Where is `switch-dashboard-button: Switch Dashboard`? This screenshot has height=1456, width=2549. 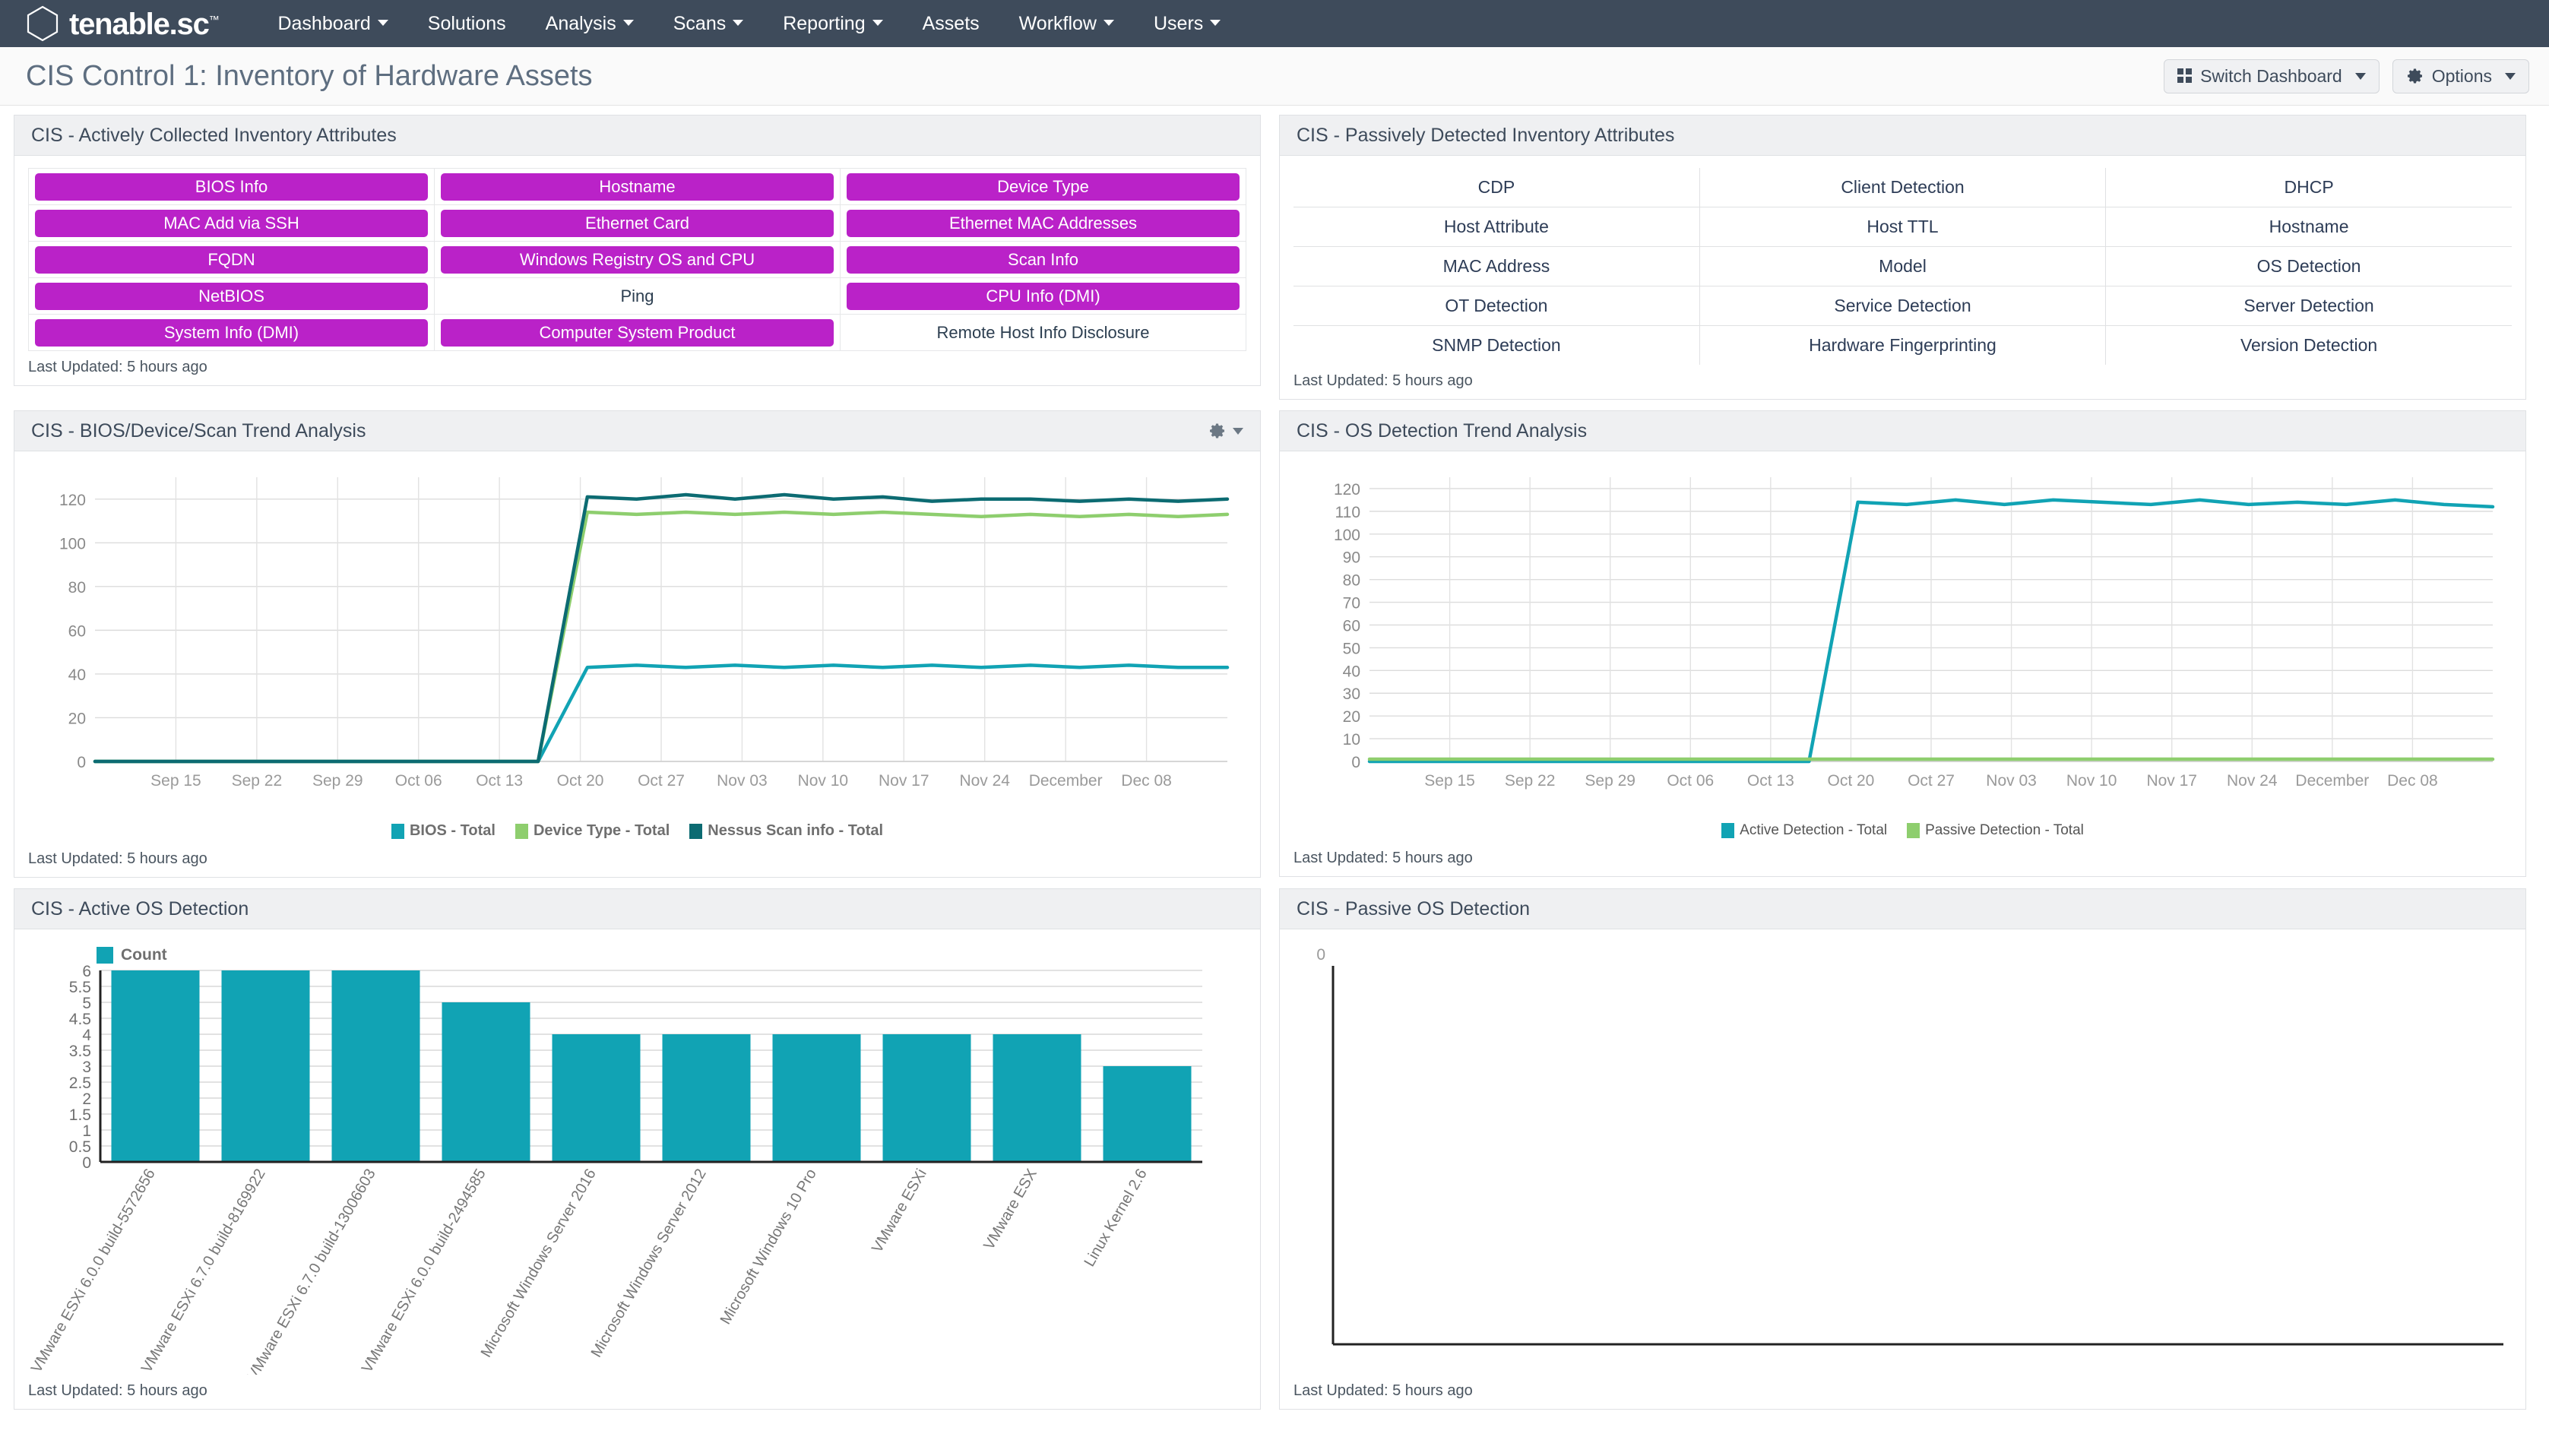
switch-dashboard-button: Switch Dashboard is located at coordinates (2272, 76).